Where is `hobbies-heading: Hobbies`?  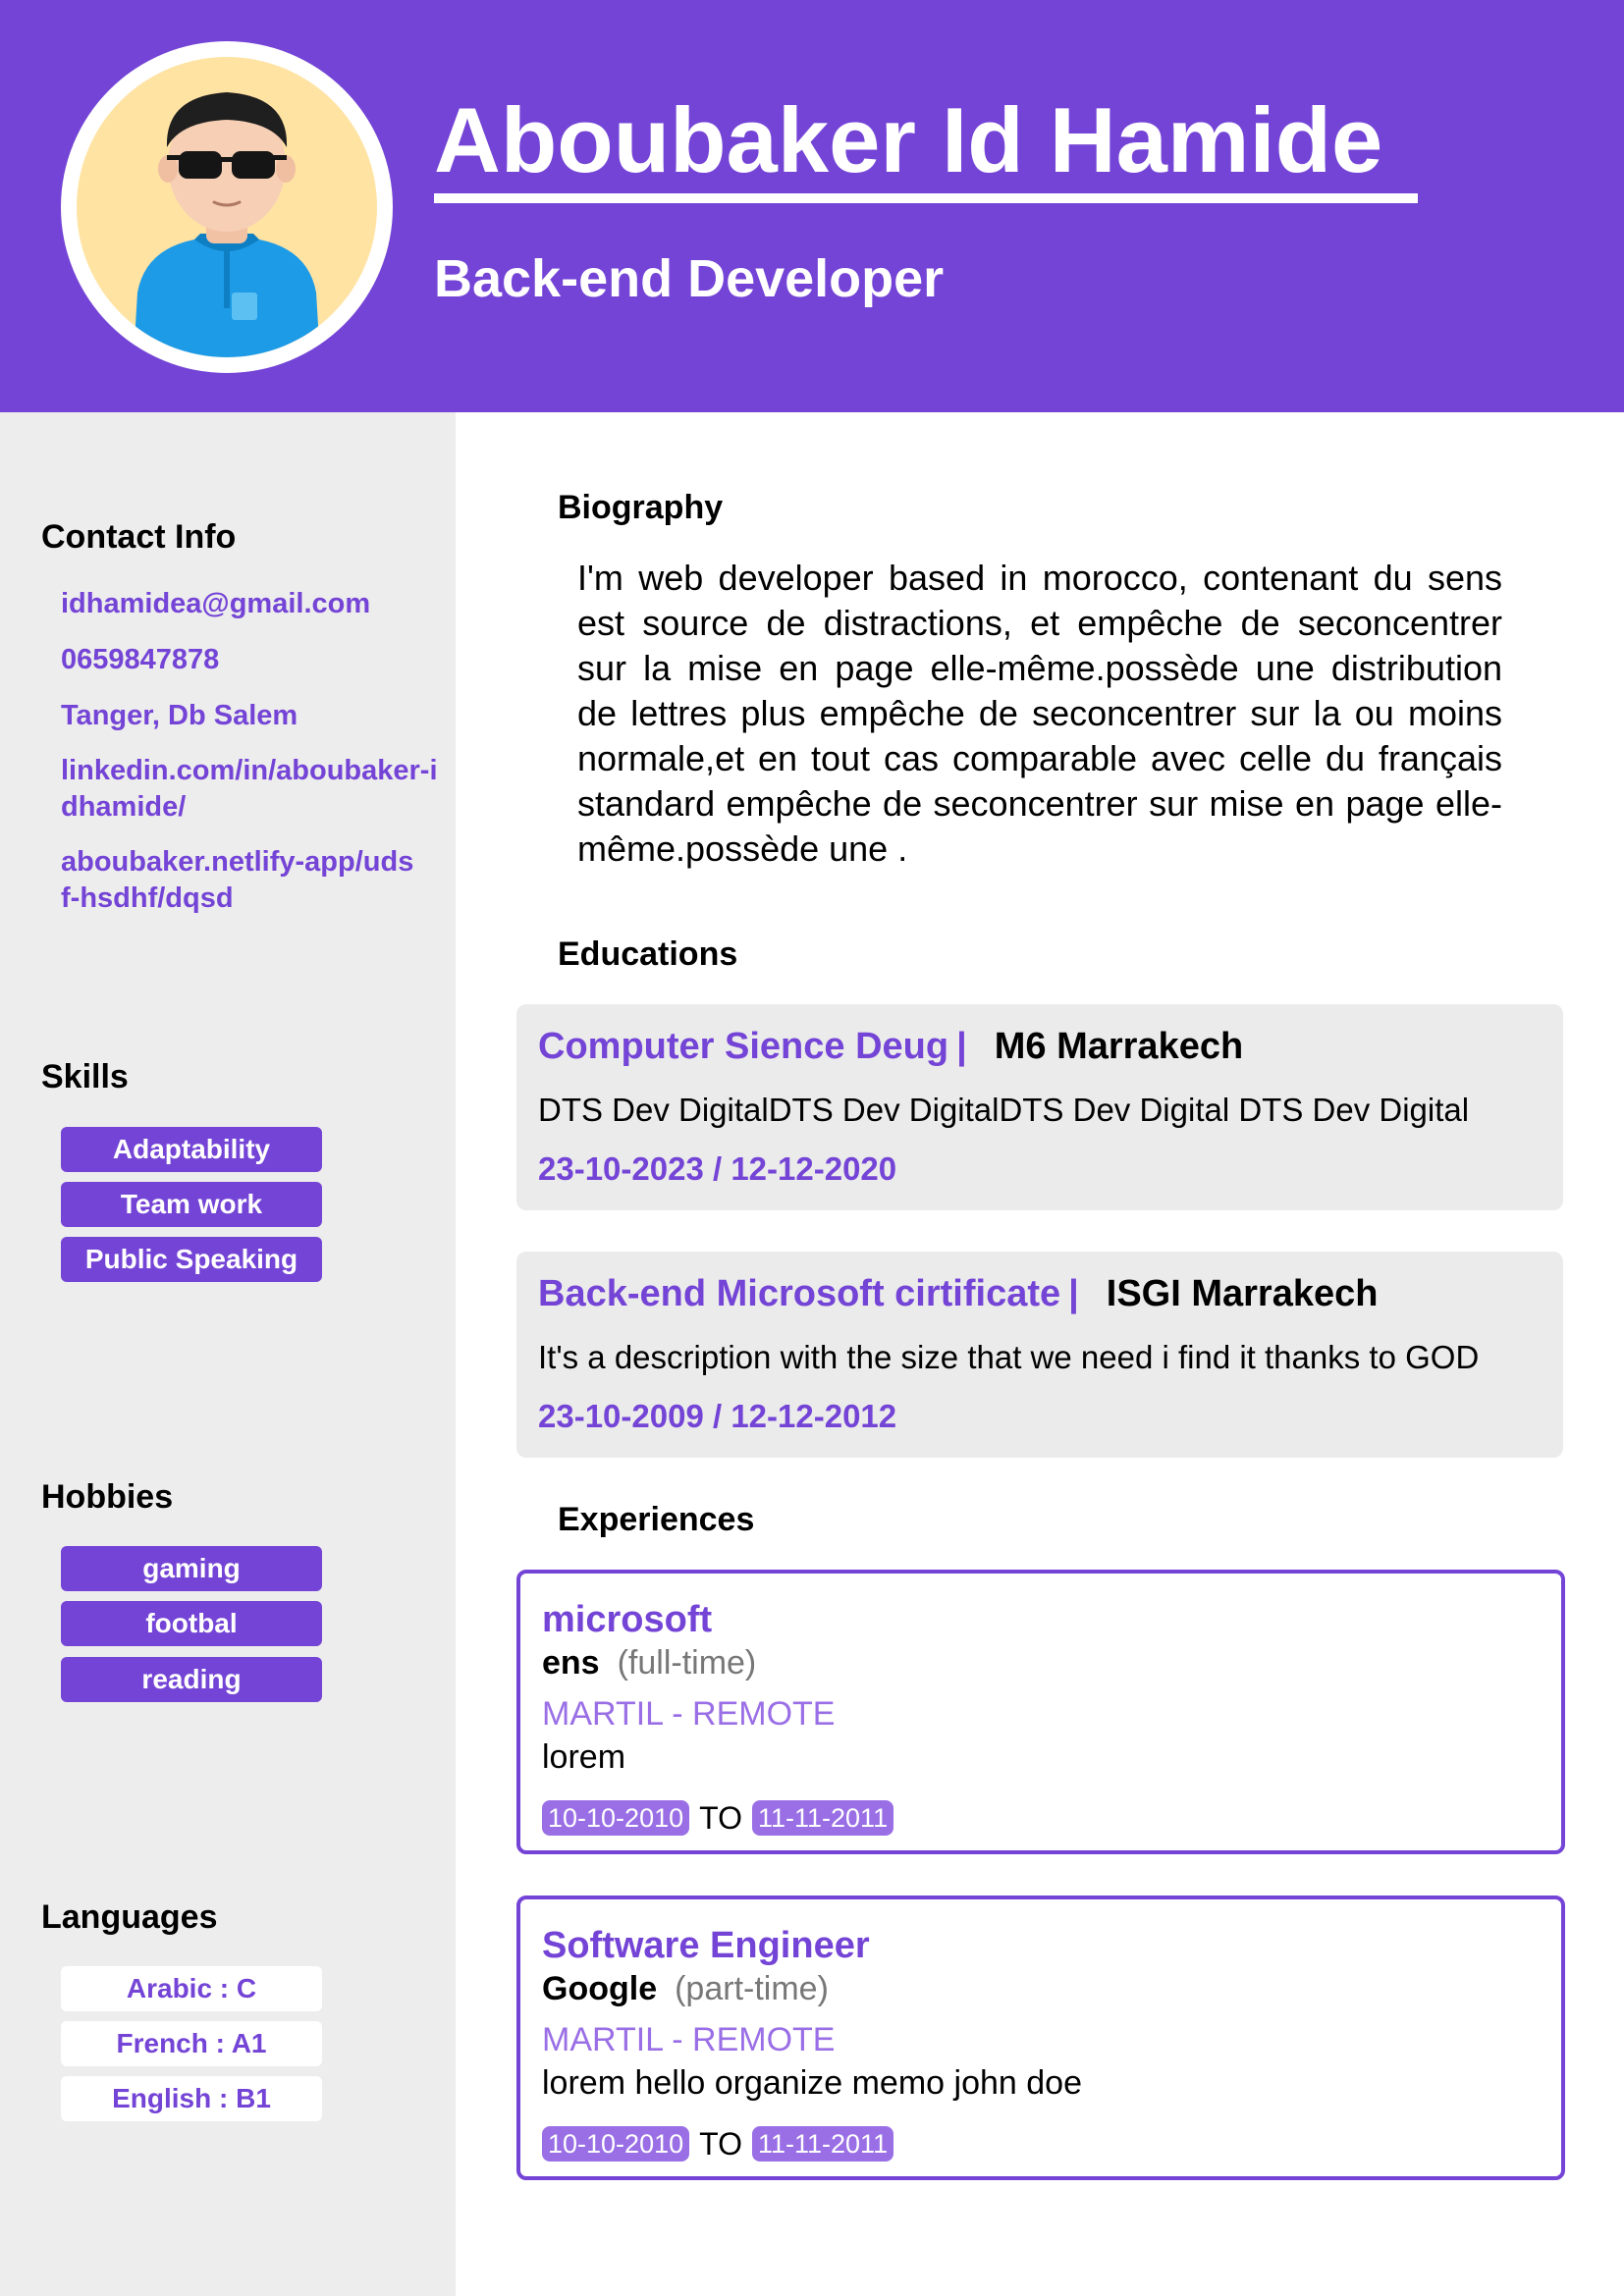
hobbies-heading: Hobbies is located at coordinates (107, 1497).